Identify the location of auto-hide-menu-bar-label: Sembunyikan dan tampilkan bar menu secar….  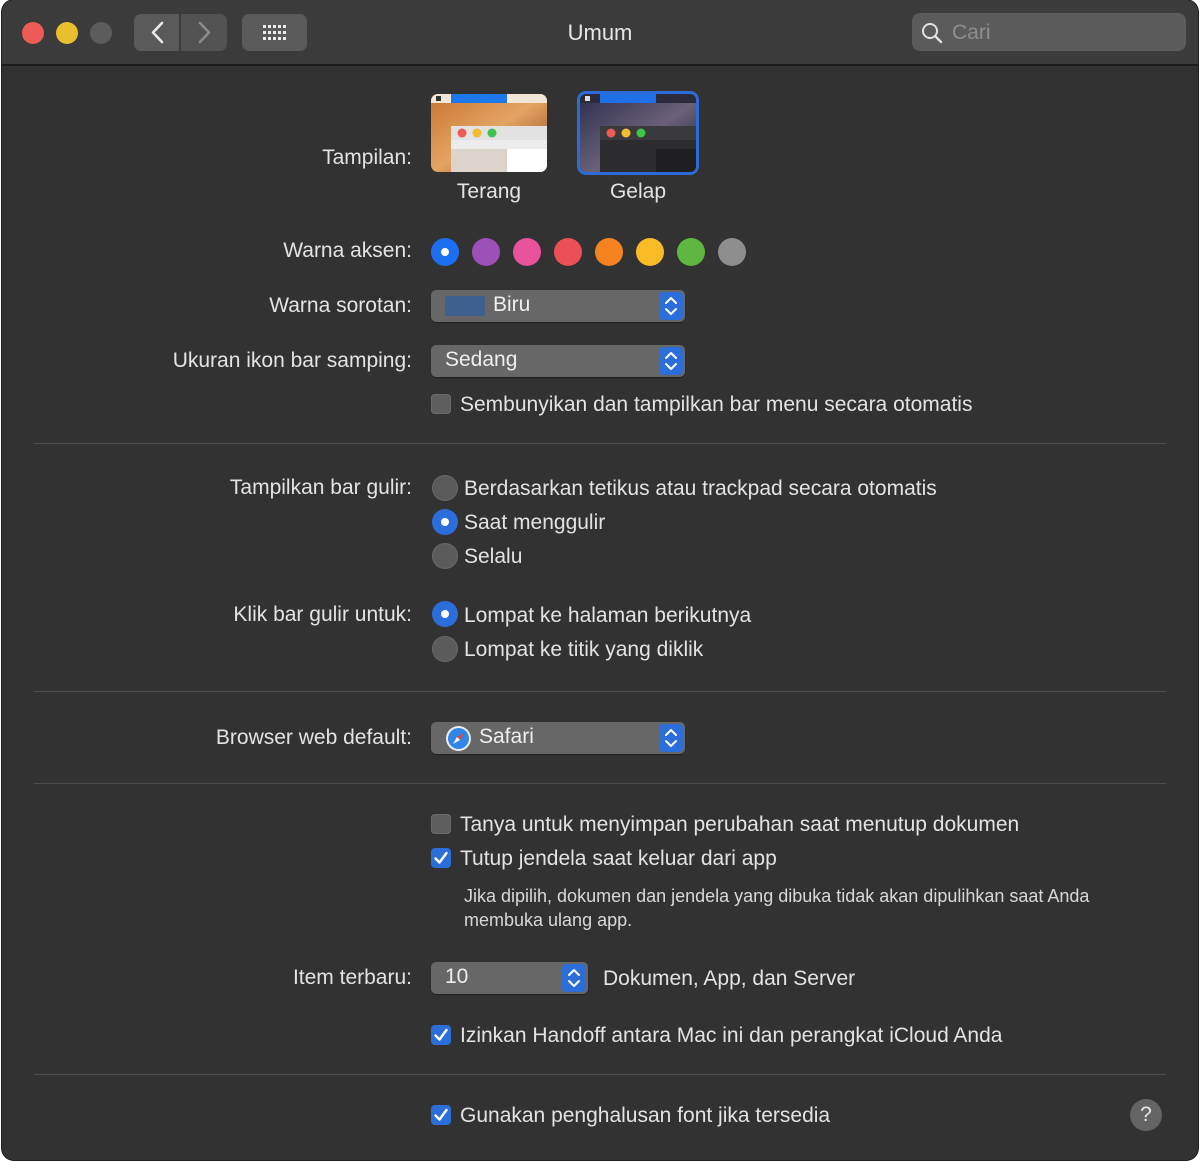
(716, 405).